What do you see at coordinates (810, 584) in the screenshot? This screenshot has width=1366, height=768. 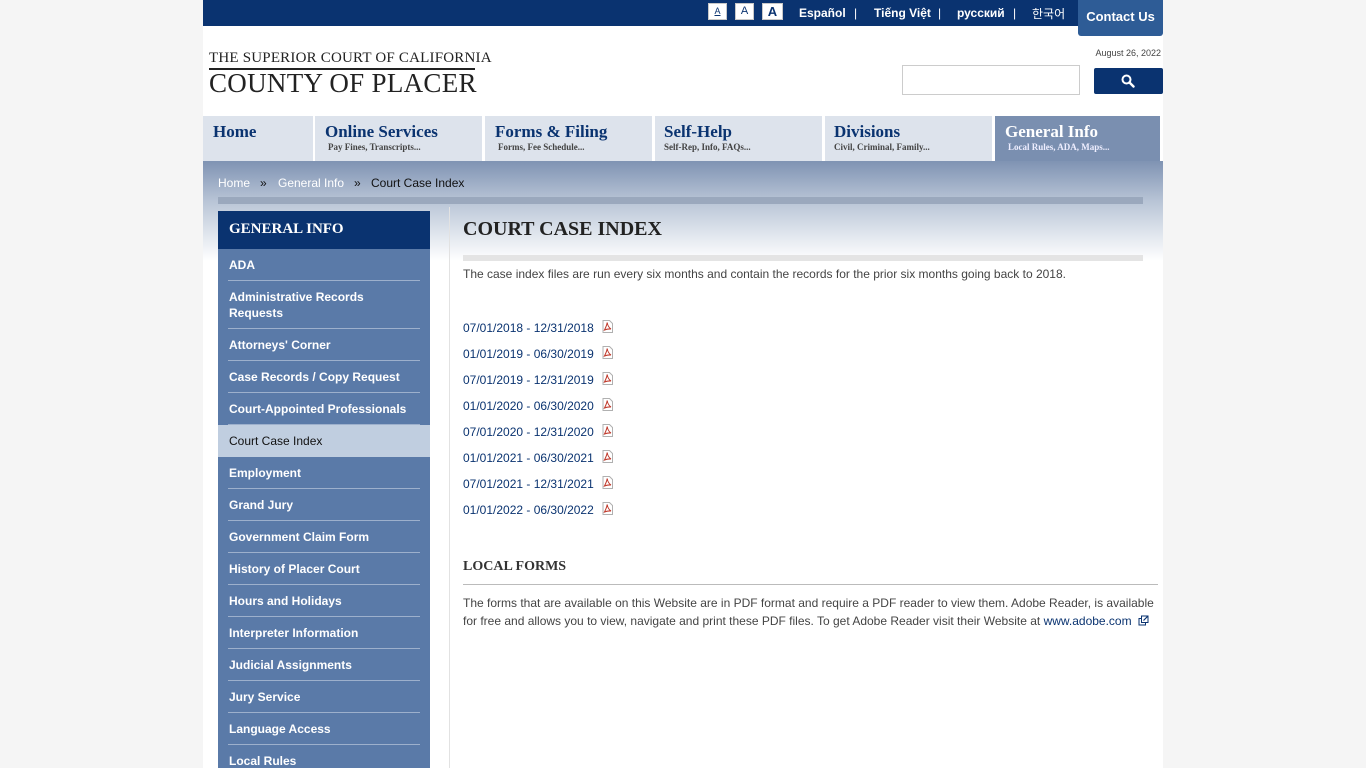 I see `local-forms-rule` at bounding box center [810, 584].